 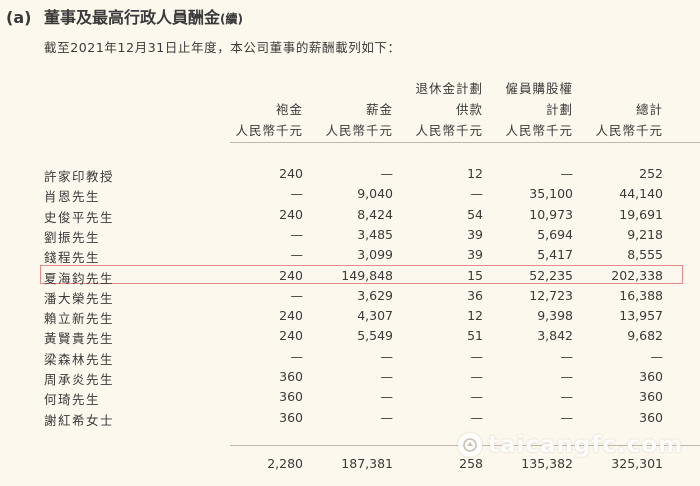 I want to click on director-name: 肖恩先生, so click(x=72, y=197).